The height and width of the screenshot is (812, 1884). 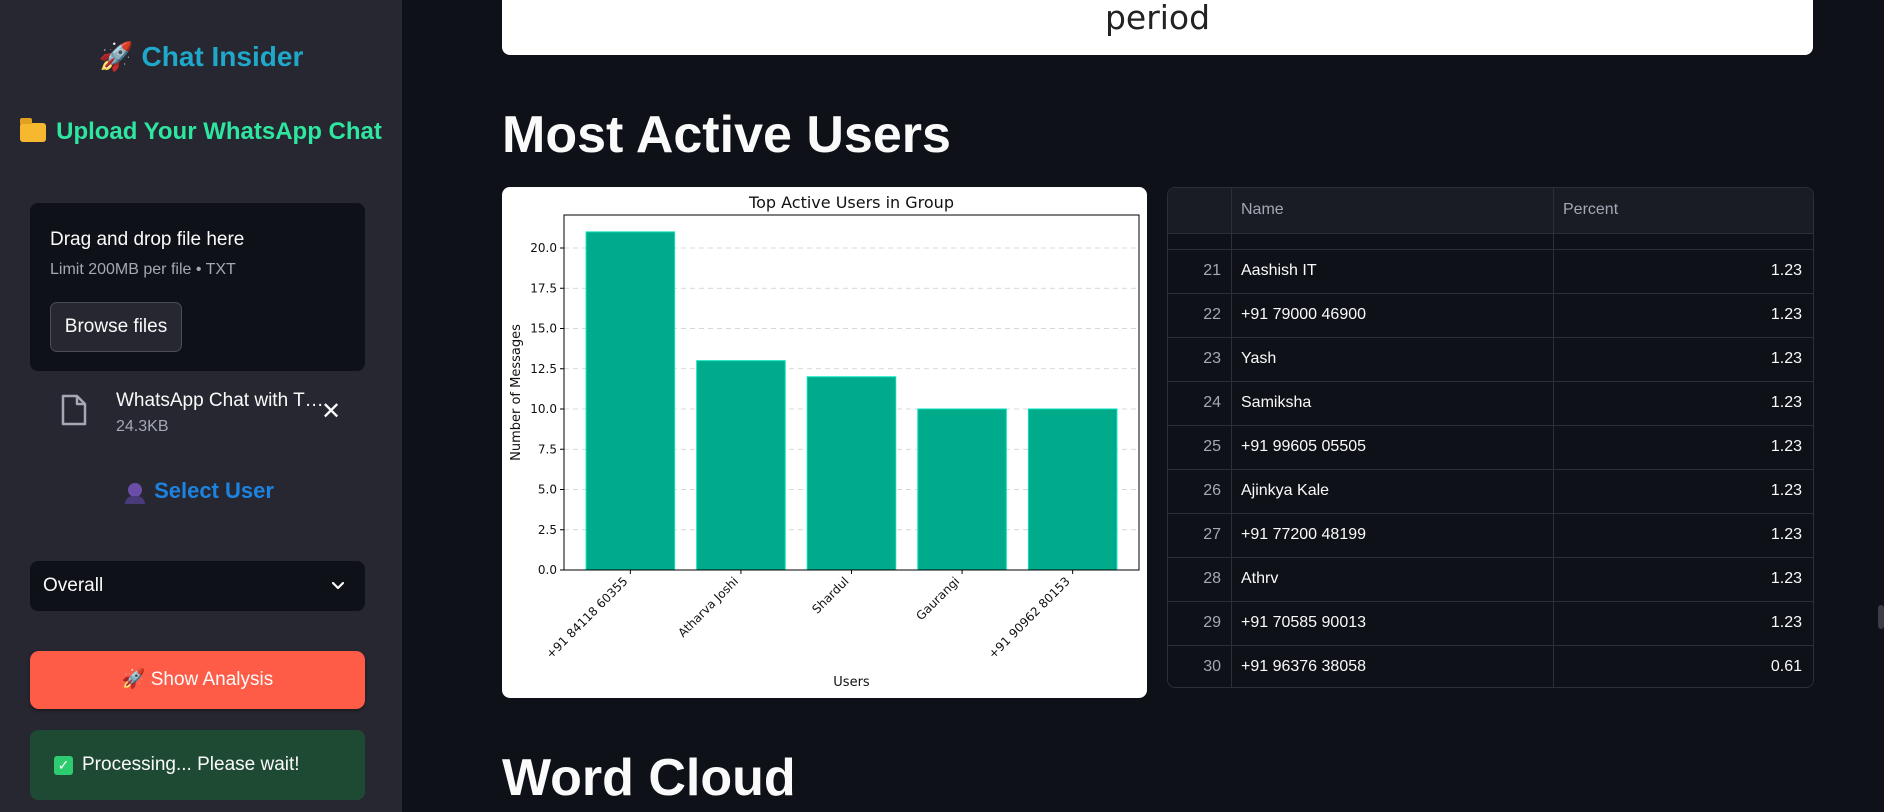 What do you see at coordinates (851, 682) in the screenshot?
I see `chart-xlabel: Users` at bounding box center [851, 682].